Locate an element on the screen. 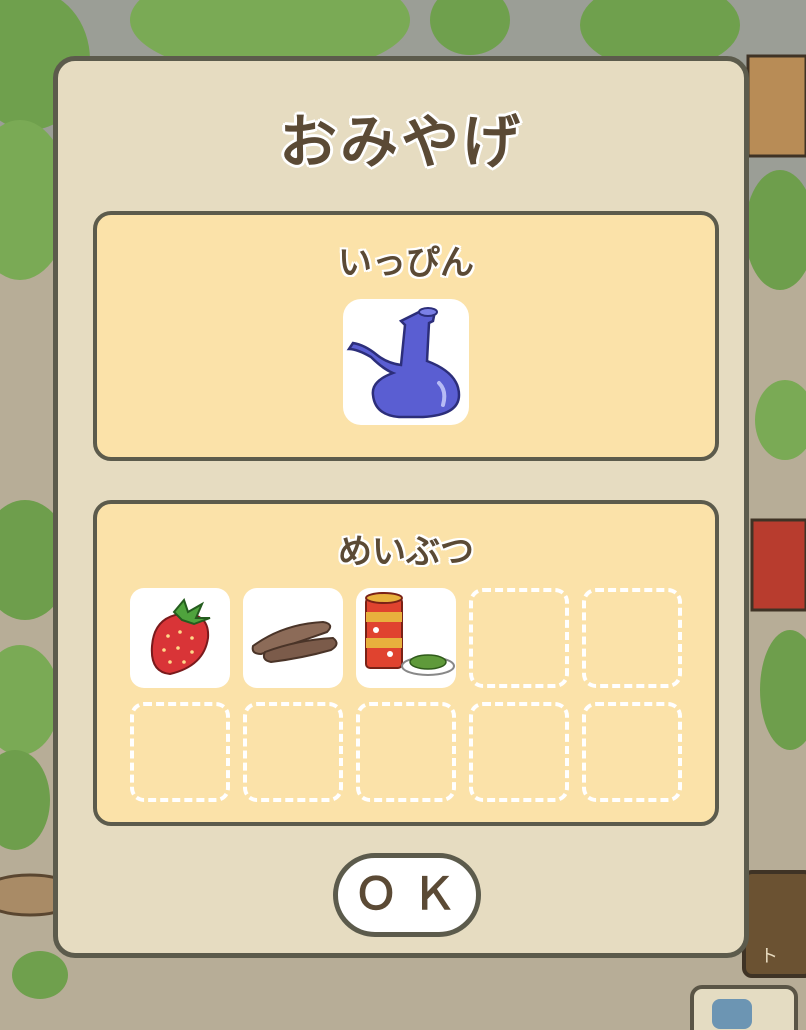  dialog-title: おみやげ is located at coordinates (400, 142).